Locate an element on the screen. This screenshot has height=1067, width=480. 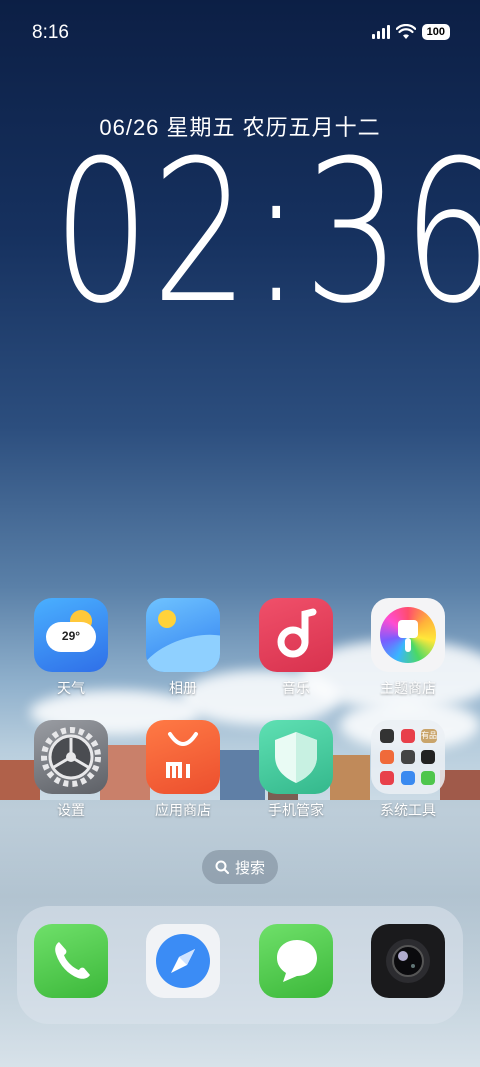
app-label: 手机管家 is located at coordinates (296, 810).